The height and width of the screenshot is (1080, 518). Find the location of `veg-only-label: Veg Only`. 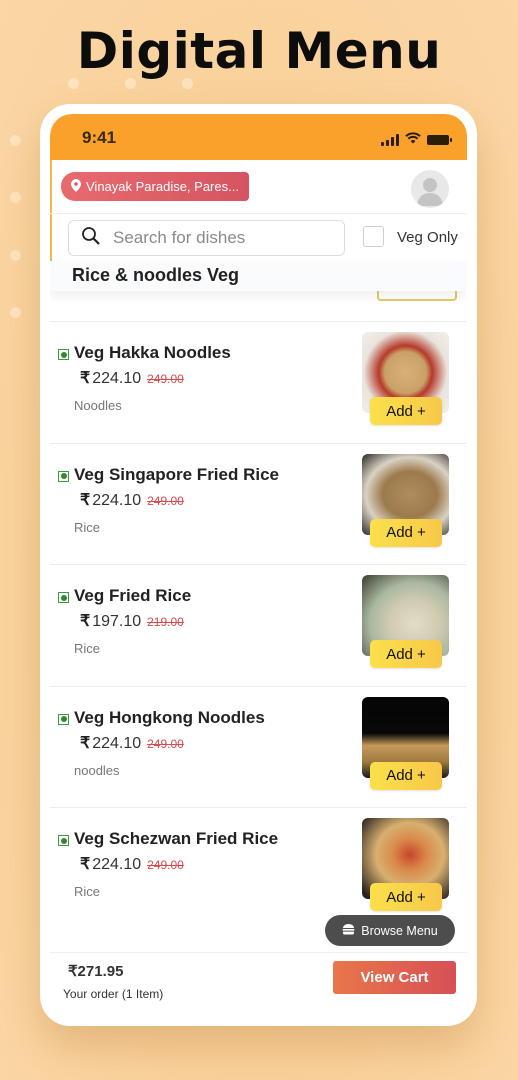

veg-only-label: Veg Only is located at coordinates (427, 237).